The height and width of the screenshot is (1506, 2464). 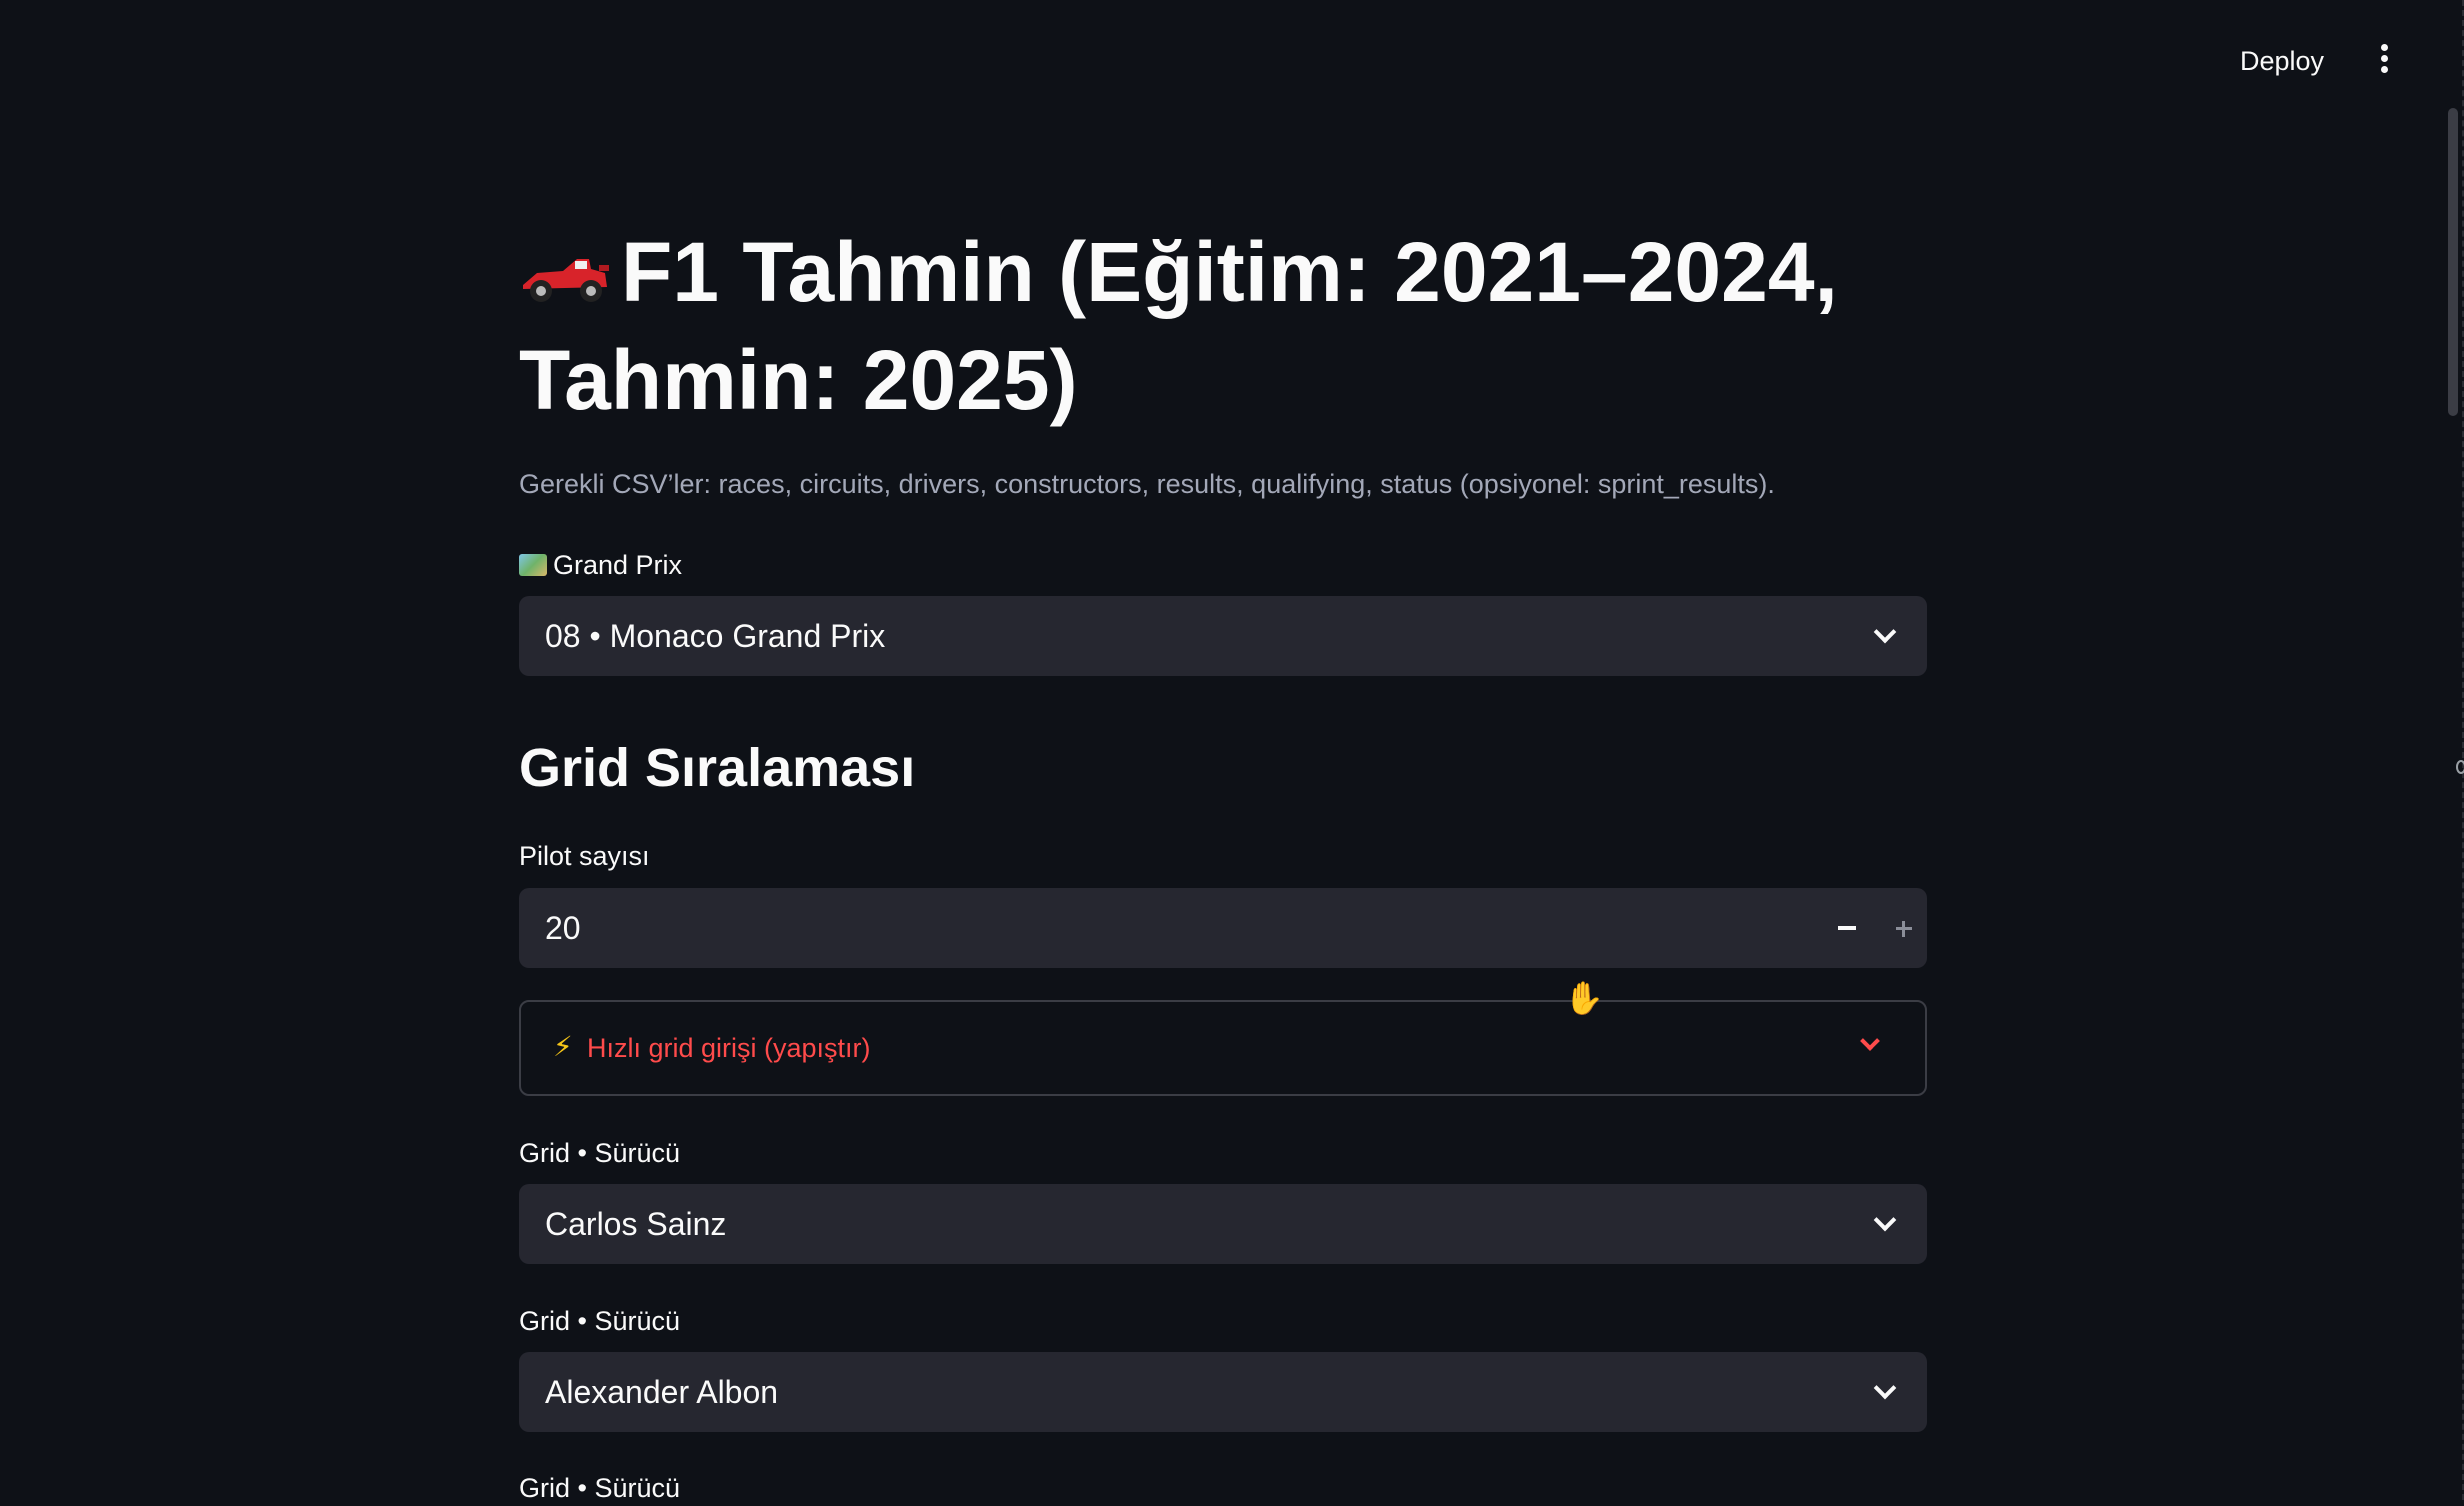 I want to click on deploy-button: Deploy, so click(x=2282, y=61).